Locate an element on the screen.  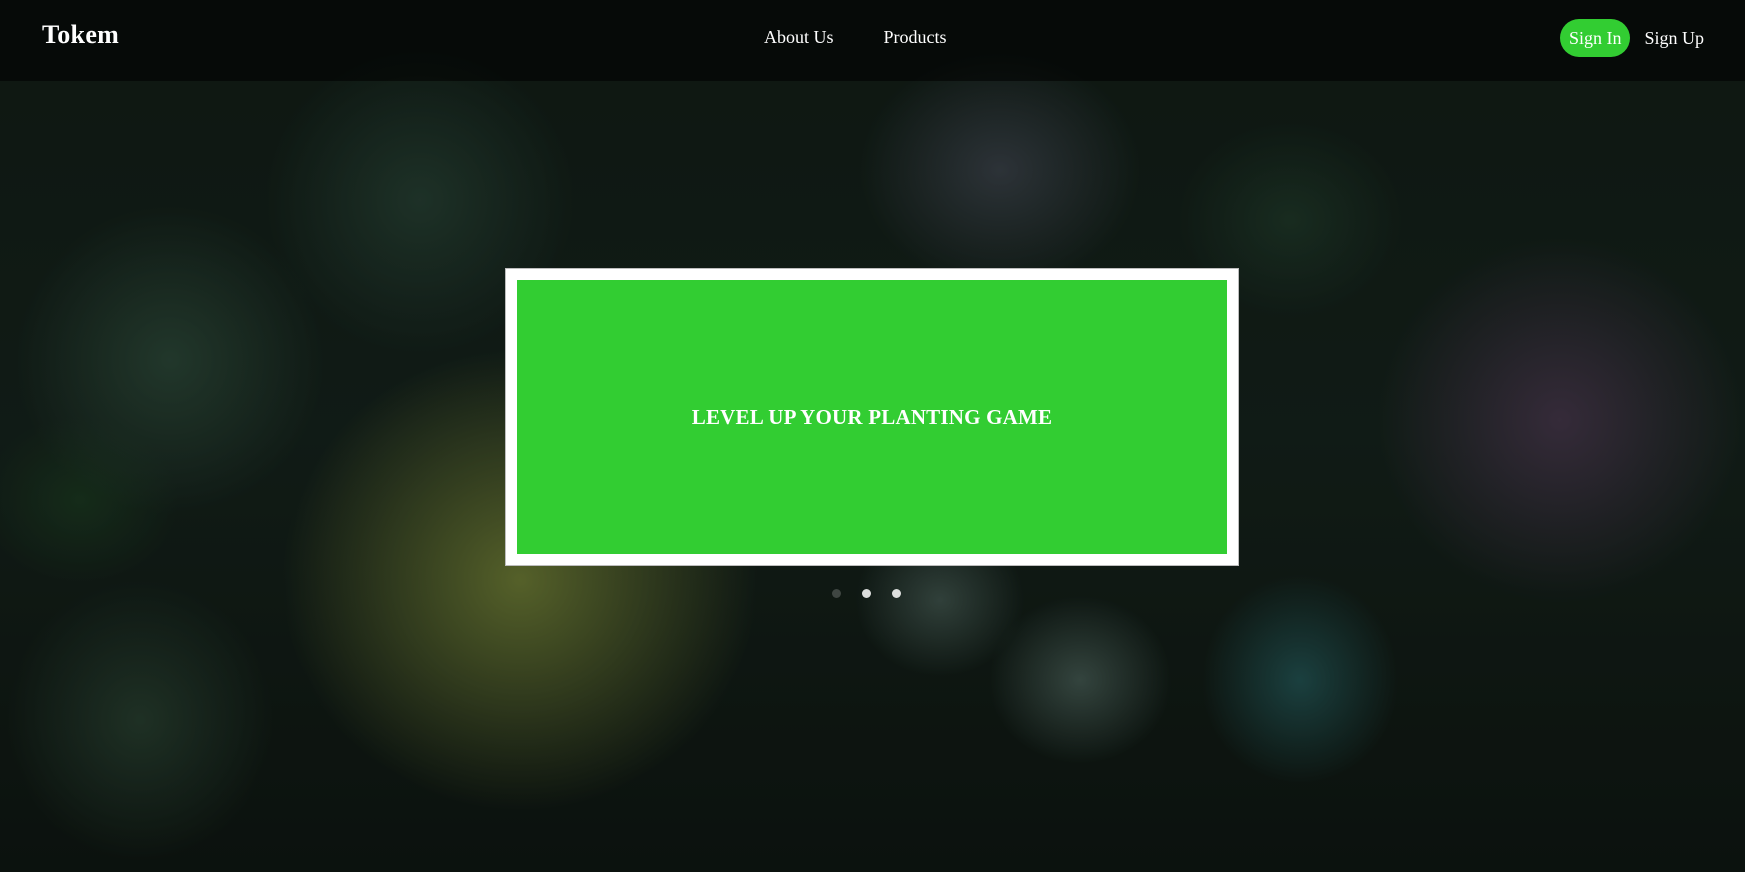
sign-in-button: Sign In is located at coordinates (1595, 38).